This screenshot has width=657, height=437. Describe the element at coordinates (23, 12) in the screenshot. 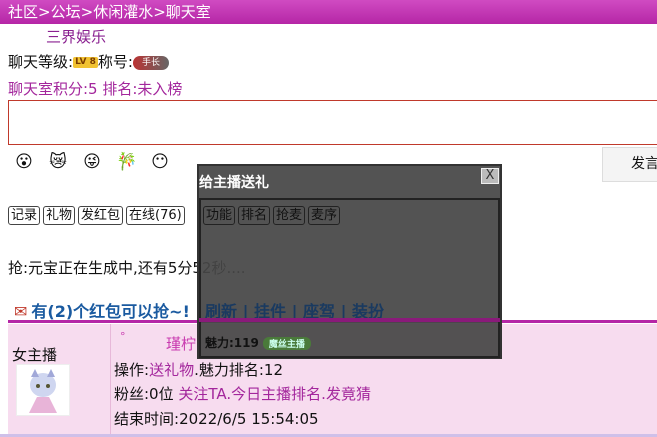

I see `breadcrumb-community: 社区` at that location.